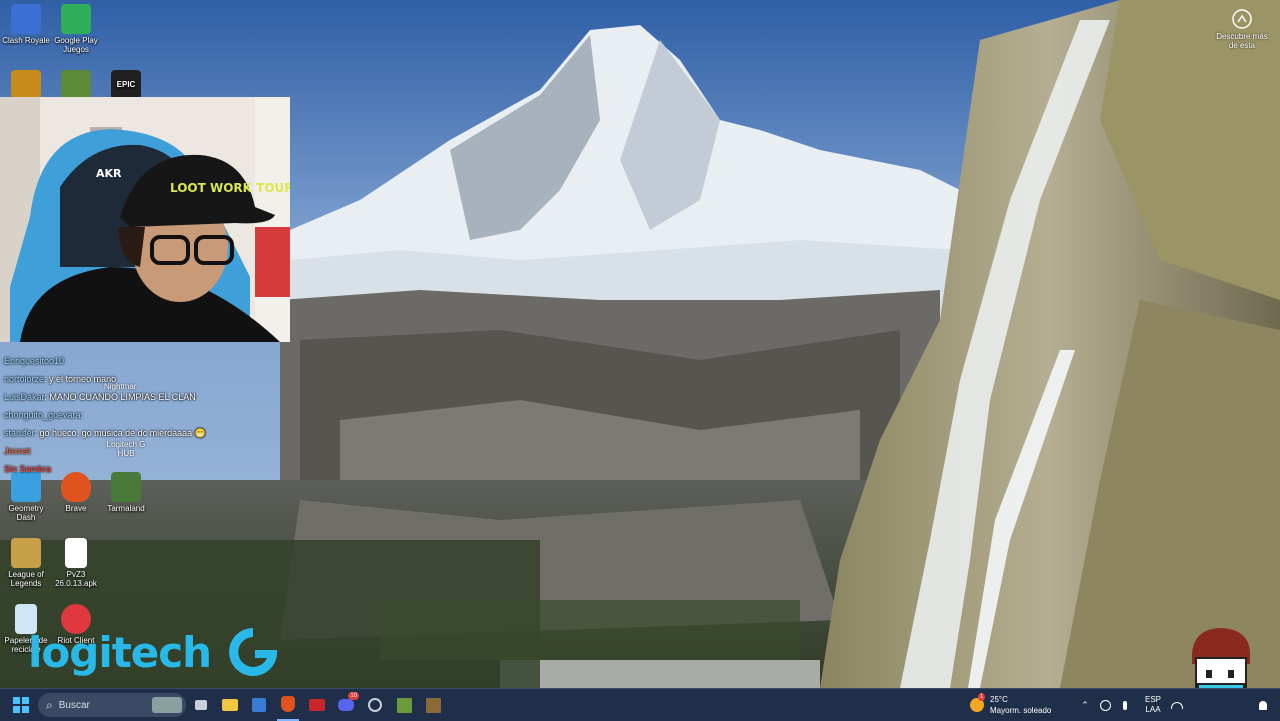 The width and height of the screenshot is (1280, 721). I want to click on desktop-icon-label: Clash Royale, so click(26, 40).